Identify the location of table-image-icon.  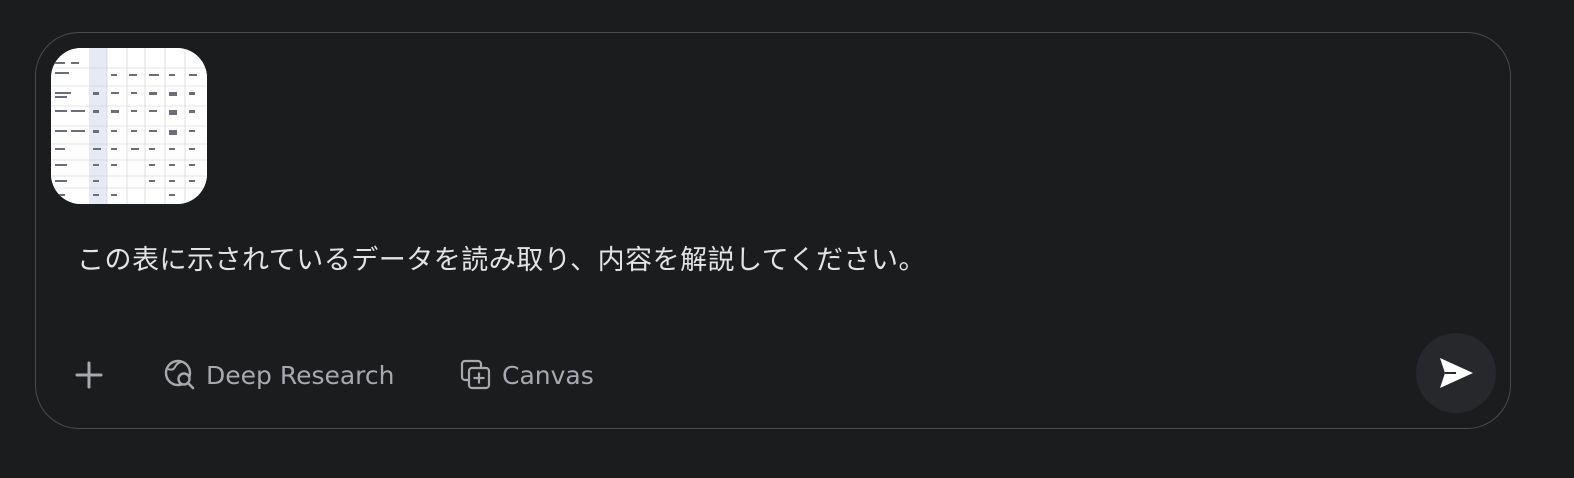
(129, 126).